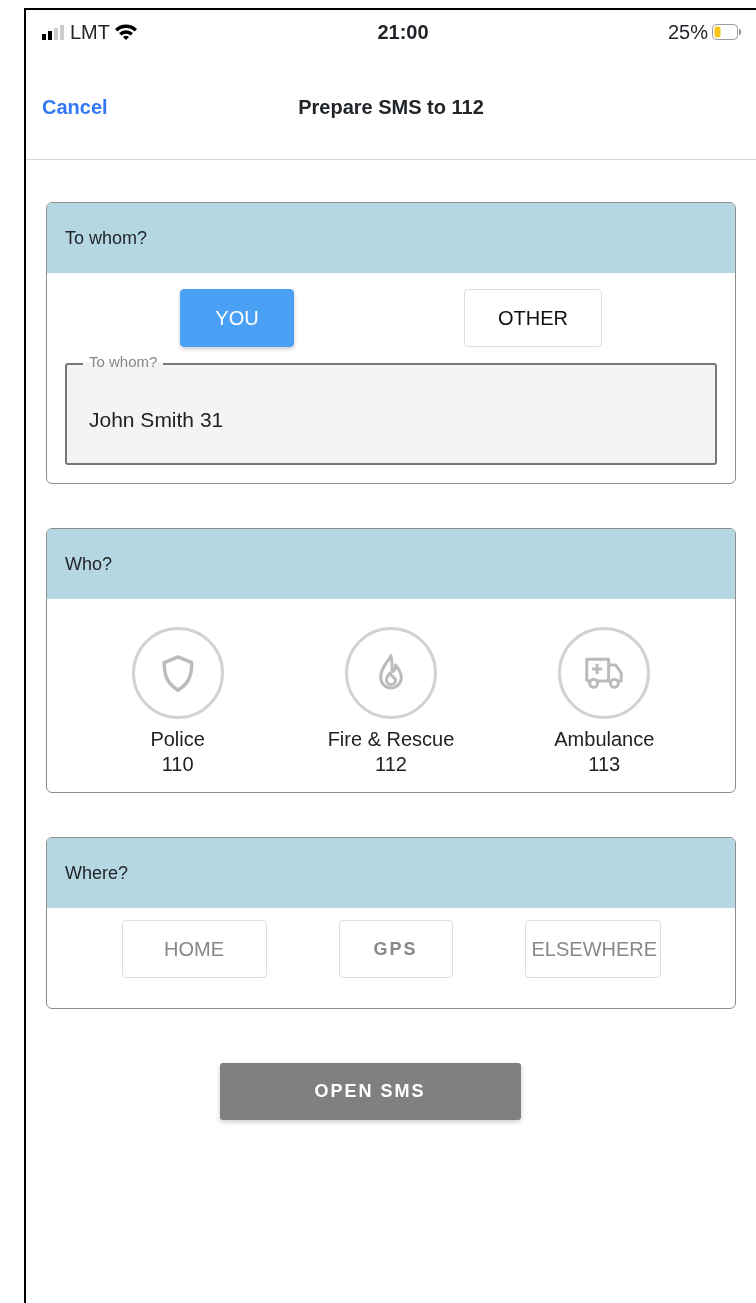 The width and height of the screenshot is (756, 1303). I want to click on location-option: GPS, so click(395, 949).